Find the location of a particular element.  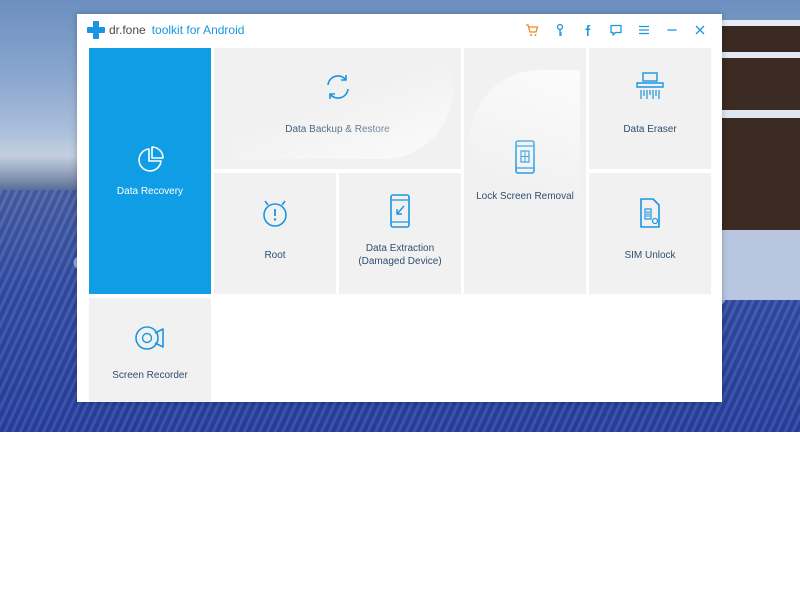

tile-sim-unlock: SIM Unlock is located at coordinates (650, 233).